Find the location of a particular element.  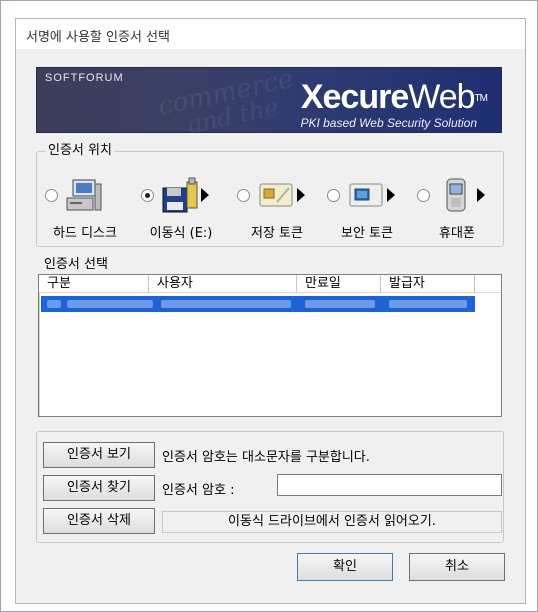

location-hard-disk: 하드 디스크 is located at coordinates (85, 209).